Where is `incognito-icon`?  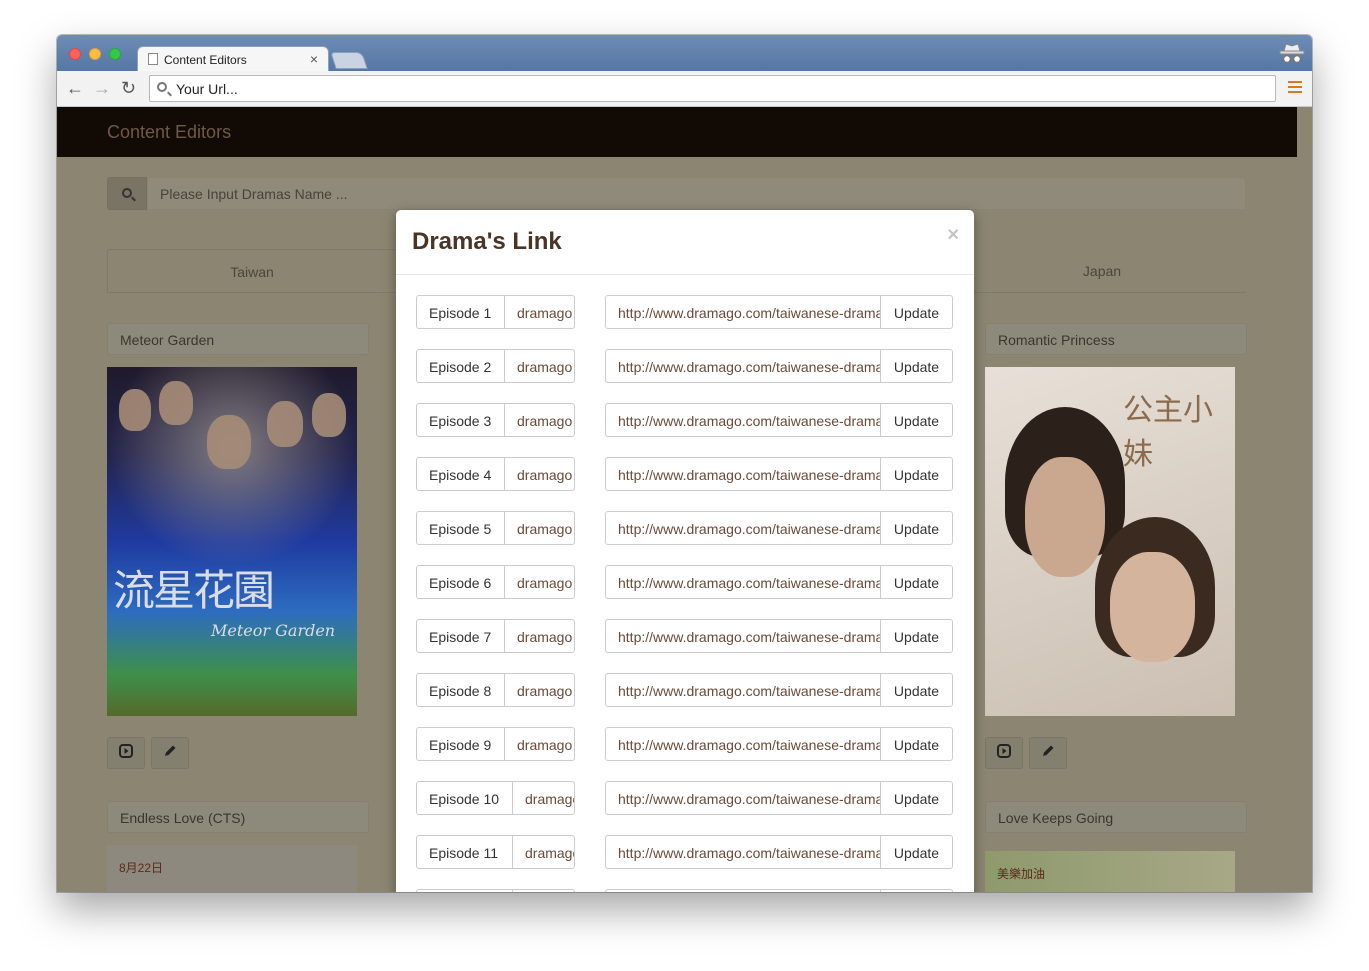
incognito-icon is located at coordinates (1292, 53).